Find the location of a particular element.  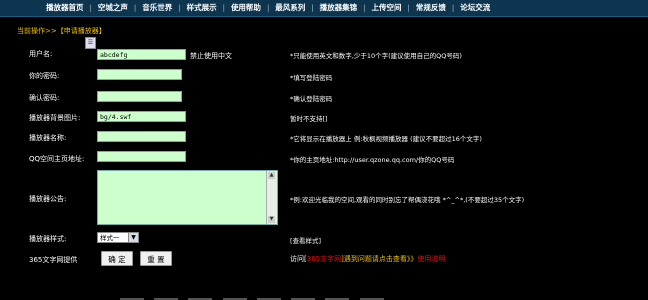

style-label: 播放器样式: is located at coordinates (48, 239).